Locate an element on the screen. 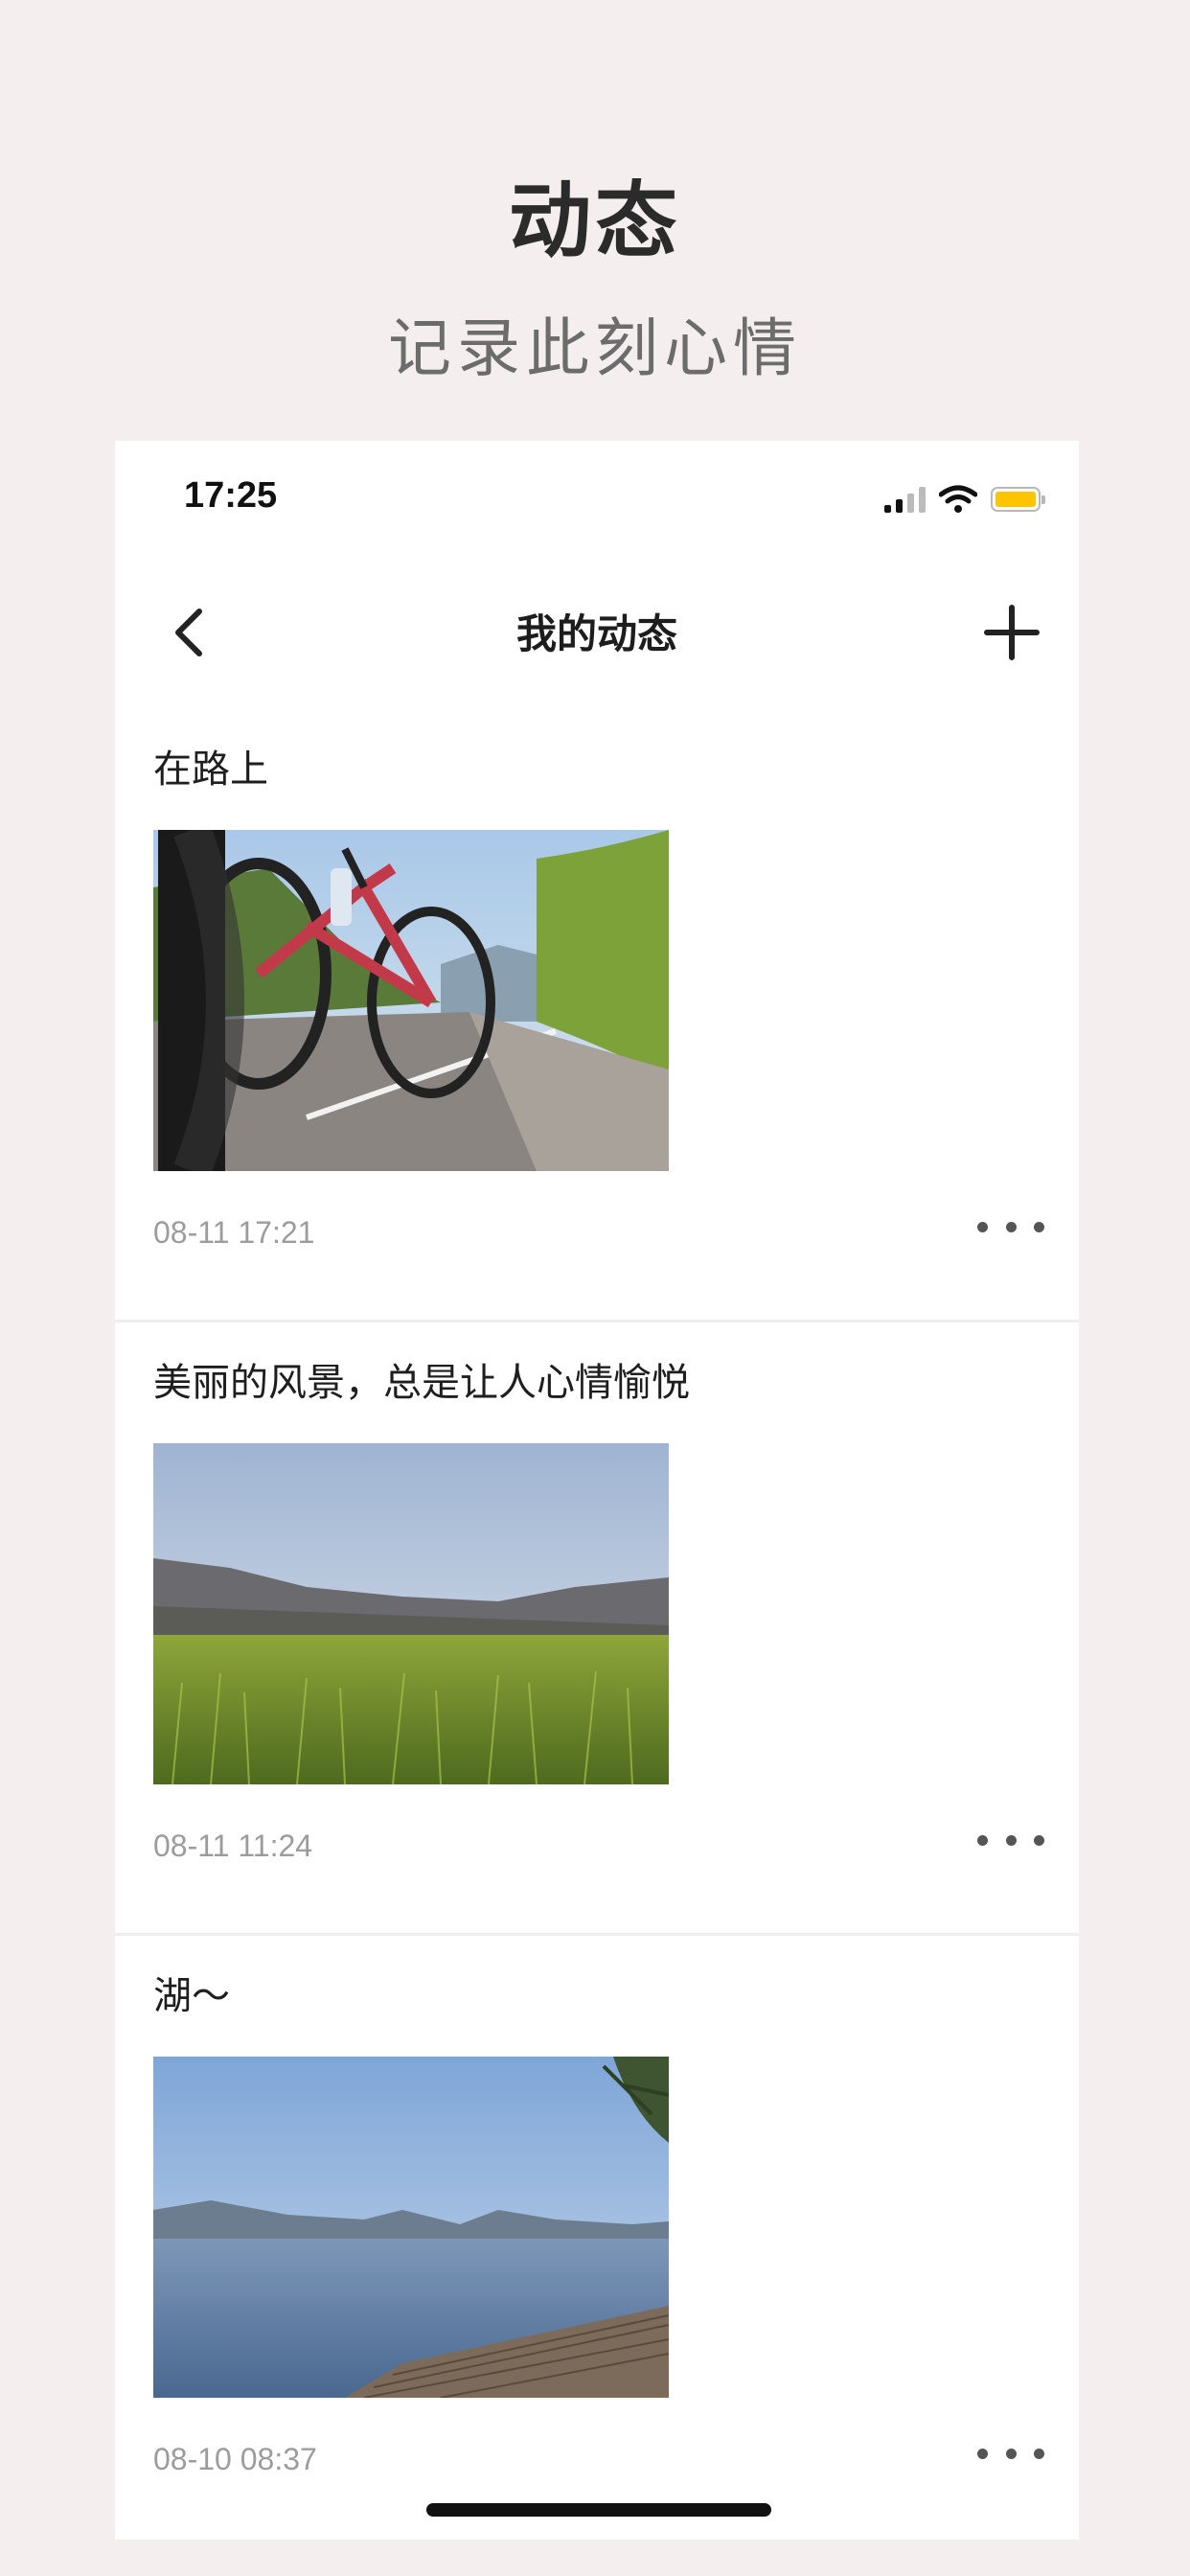 Image resolution: width=1190 pixels, height=2576 pixels. wifi-icon is located at coordinates (958, 499).